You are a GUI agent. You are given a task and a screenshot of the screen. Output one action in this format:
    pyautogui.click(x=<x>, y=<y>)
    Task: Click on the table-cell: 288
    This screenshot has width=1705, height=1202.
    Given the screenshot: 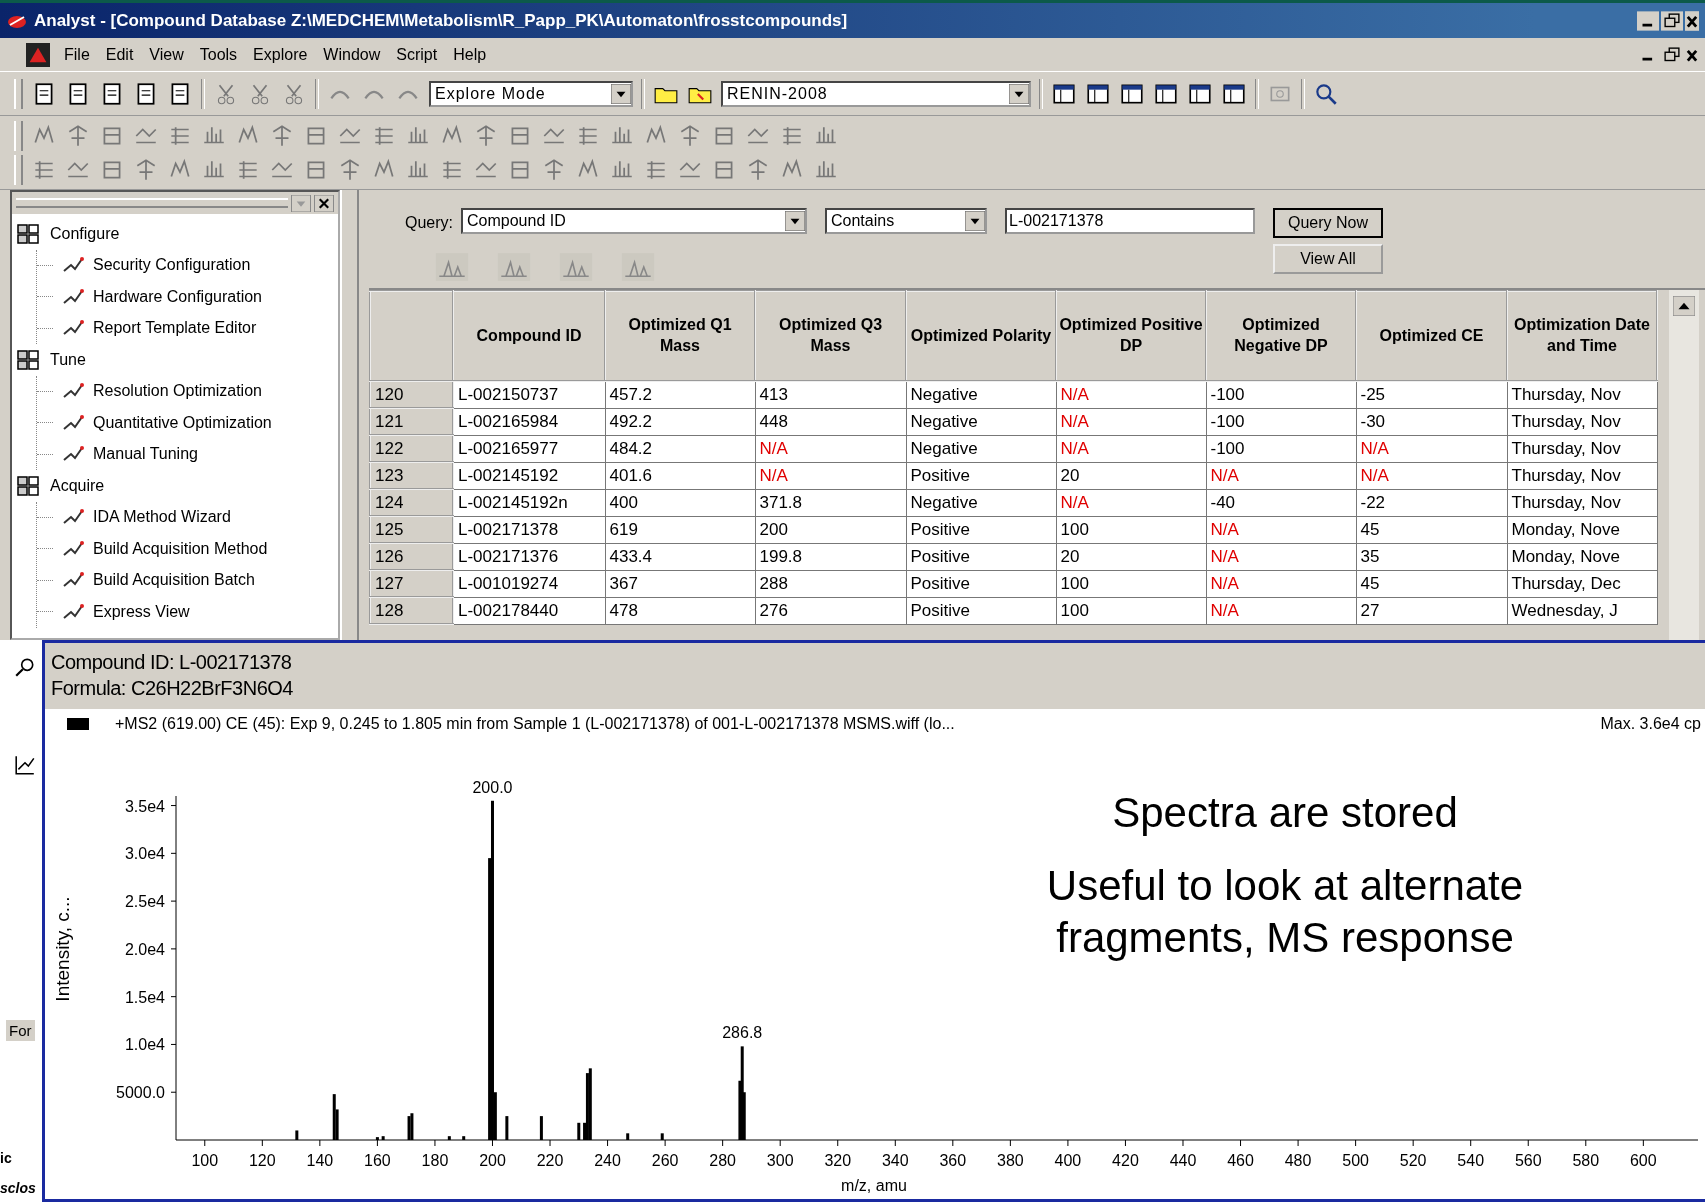 What is the action you would take?
    pyautogui.click(x=830, y=583)
    